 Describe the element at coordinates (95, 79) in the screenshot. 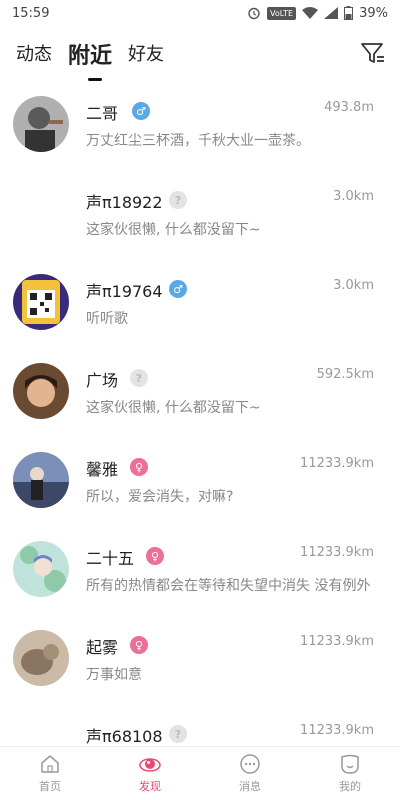

I see `active-tab-indicator` at that location.